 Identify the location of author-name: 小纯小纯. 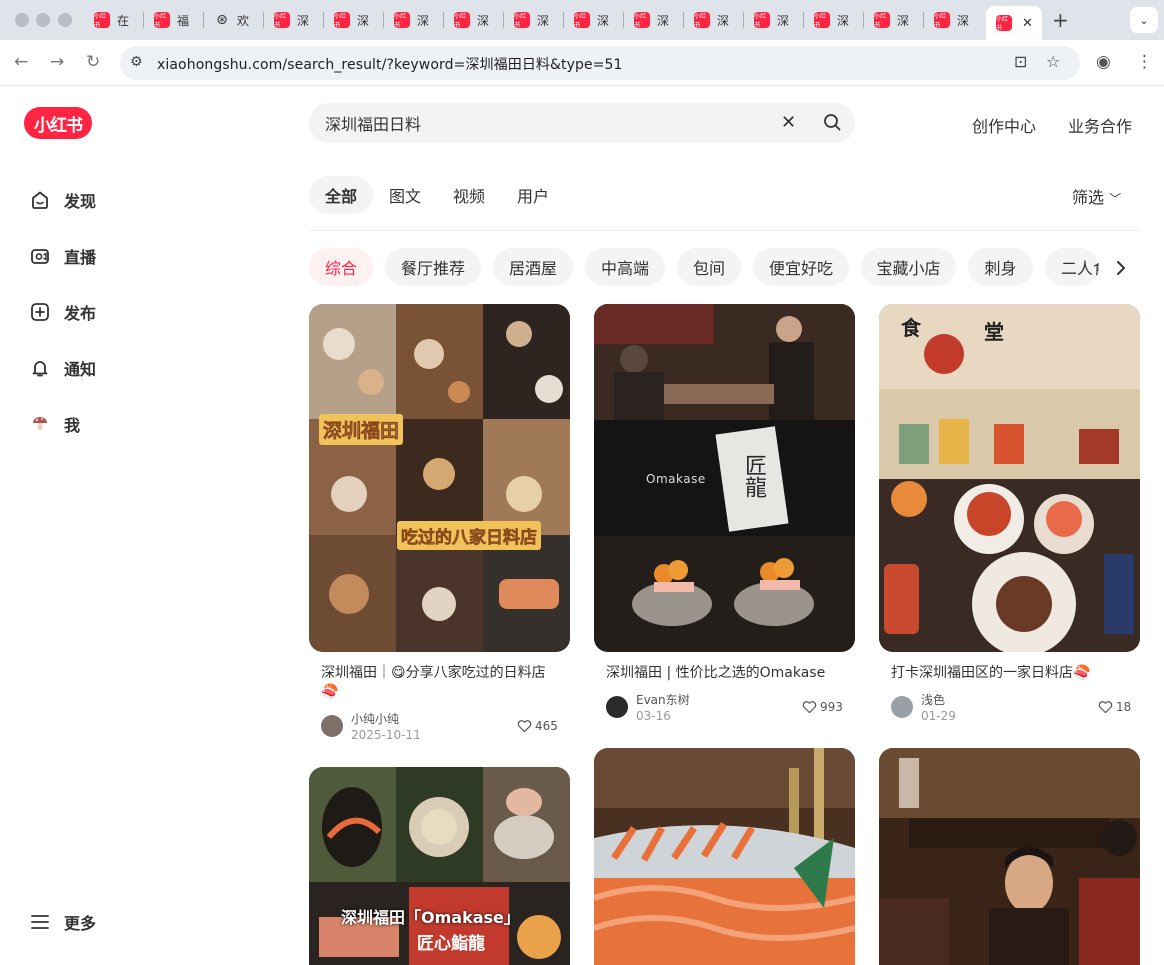
(375, 718).